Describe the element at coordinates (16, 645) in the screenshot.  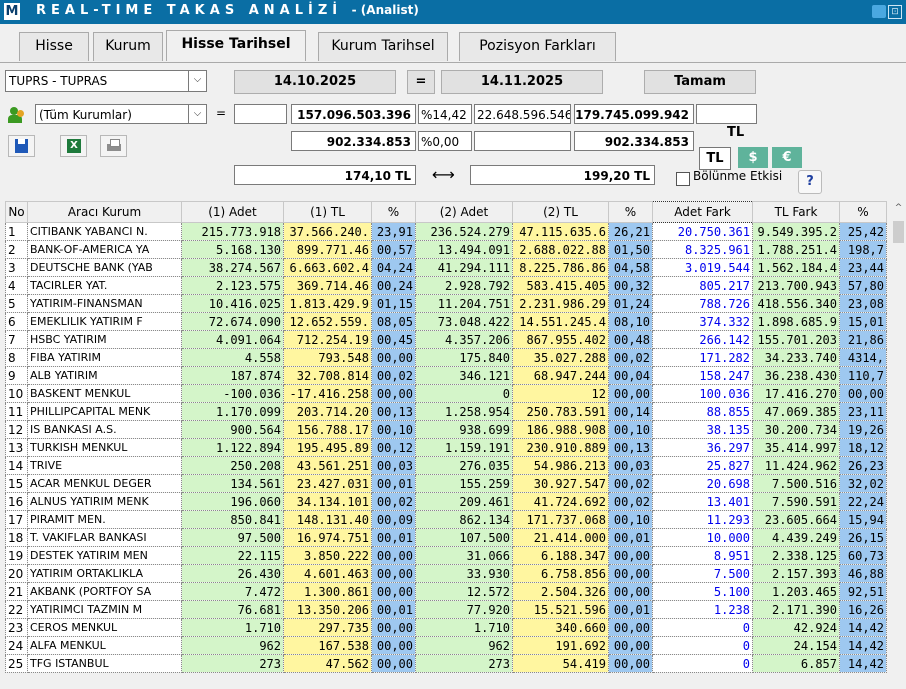
I see `row-no-cell: 24` at that location.